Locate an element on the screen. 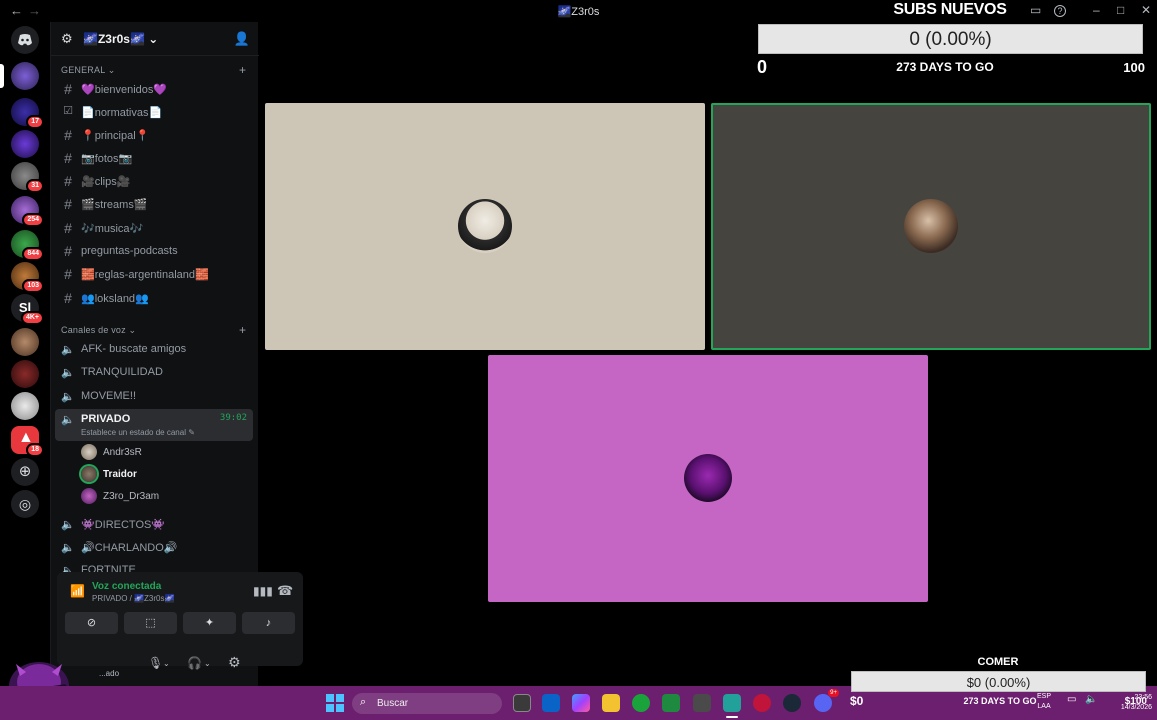 This screenshot has width=1157, height=720. comer-goal-min: $0 is located at coordinates (857, 701).